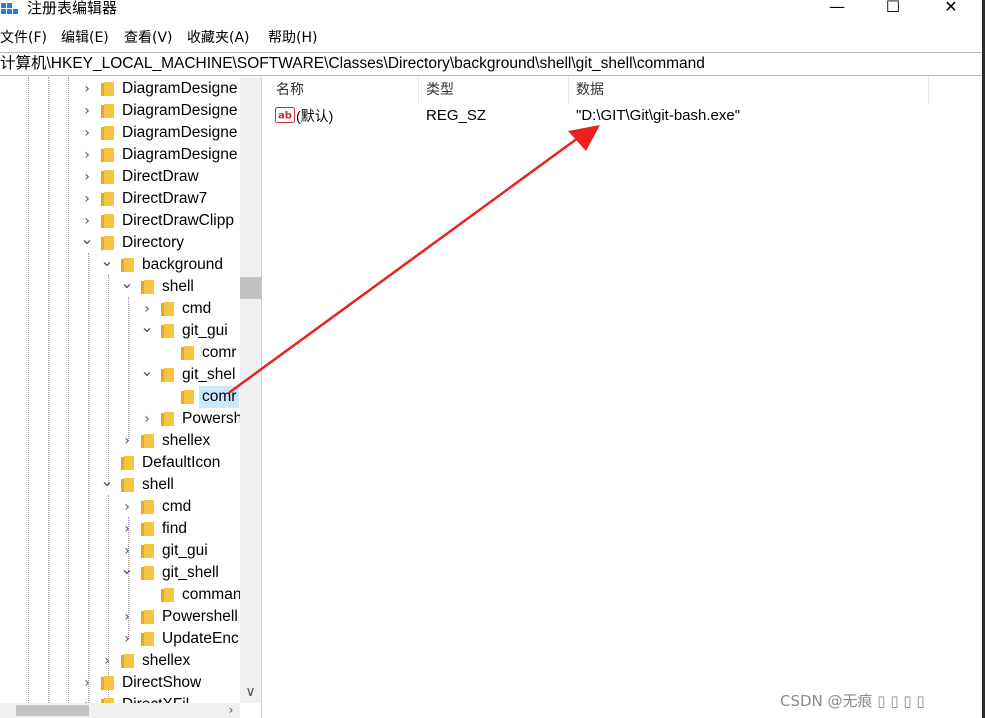 The width and height of the screenshot is (985, 718). Describe the element at coordinates (153, 242) in the screenshot. I see `tree-node-label: Directory` at that location.